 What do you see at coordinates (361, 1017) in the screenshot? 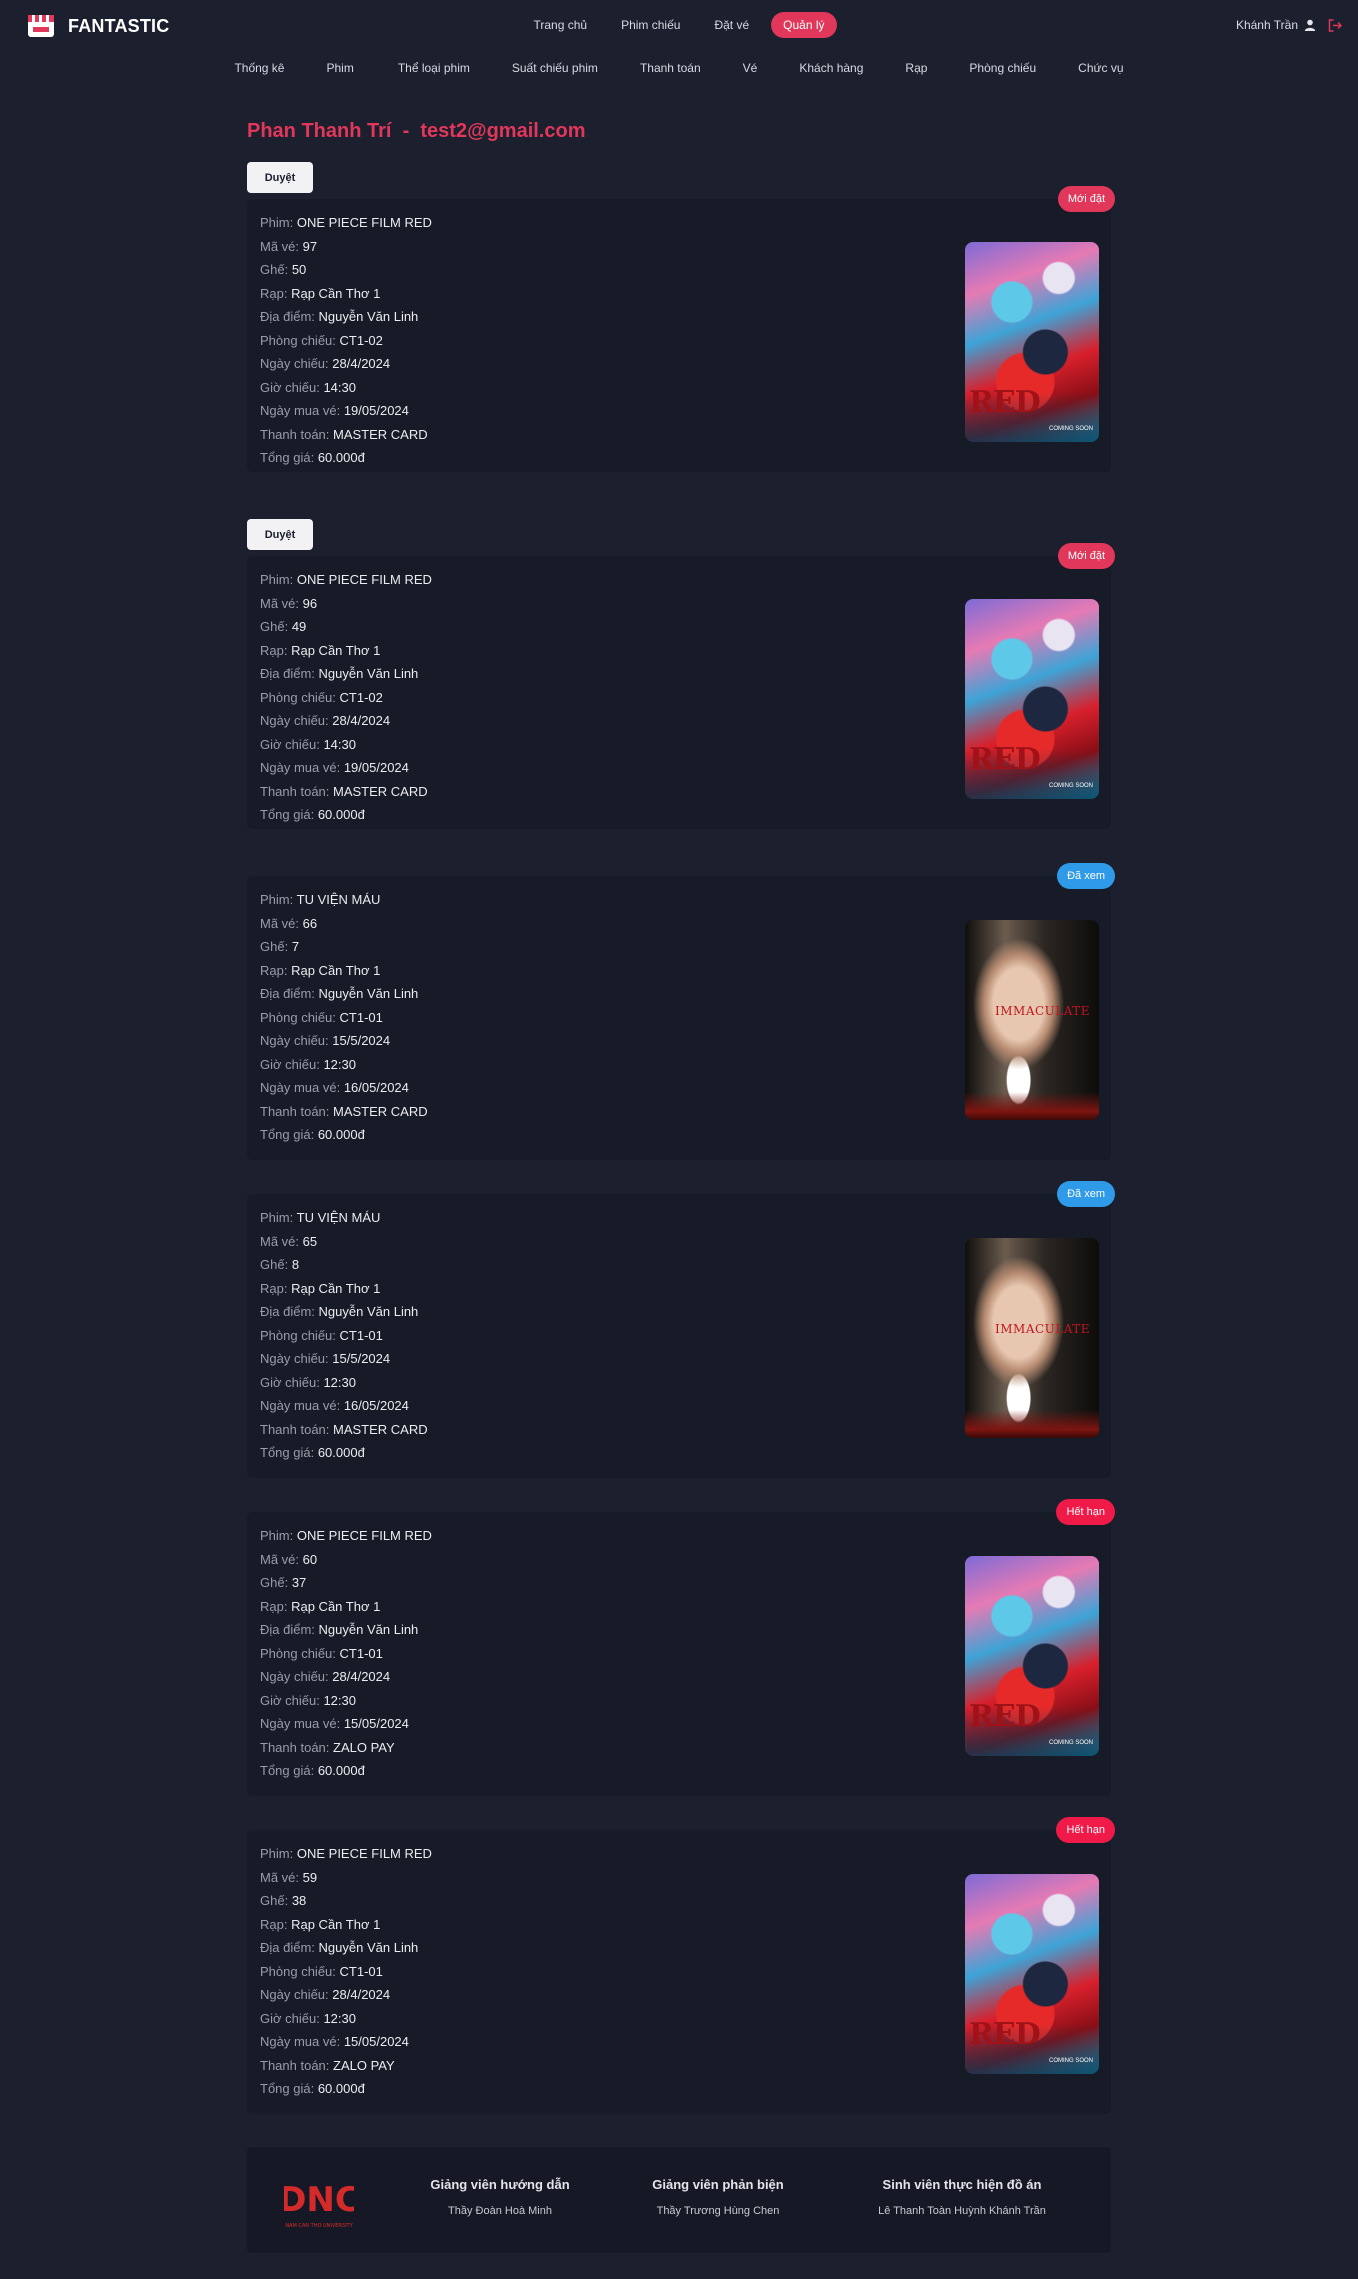
I see `field-room-value: CT1-01` at bounding box center [361, 1017].